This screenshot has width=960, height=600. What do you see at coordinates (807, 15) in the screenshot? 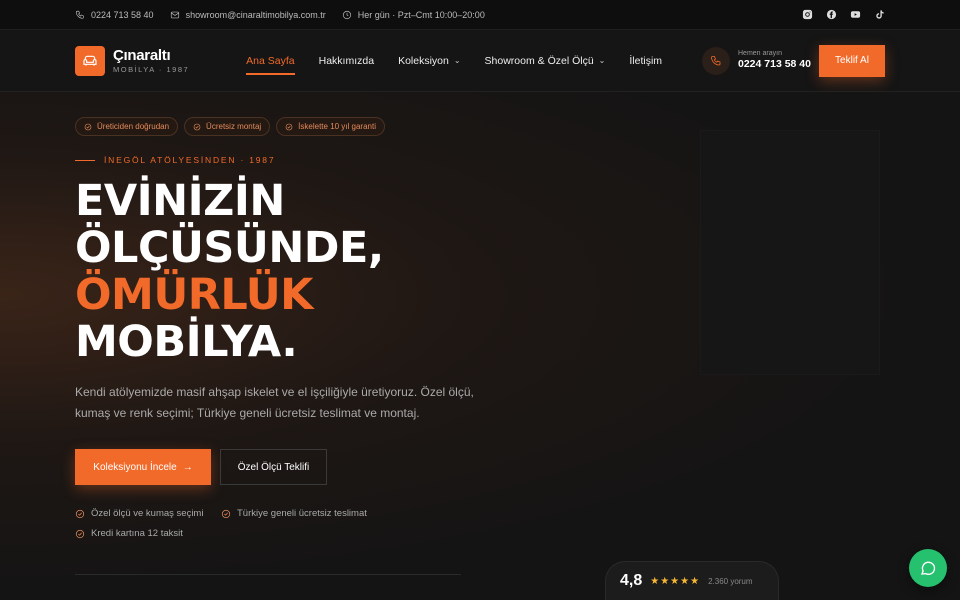
I see `instagram-icon` at bounding box center [807, 15].